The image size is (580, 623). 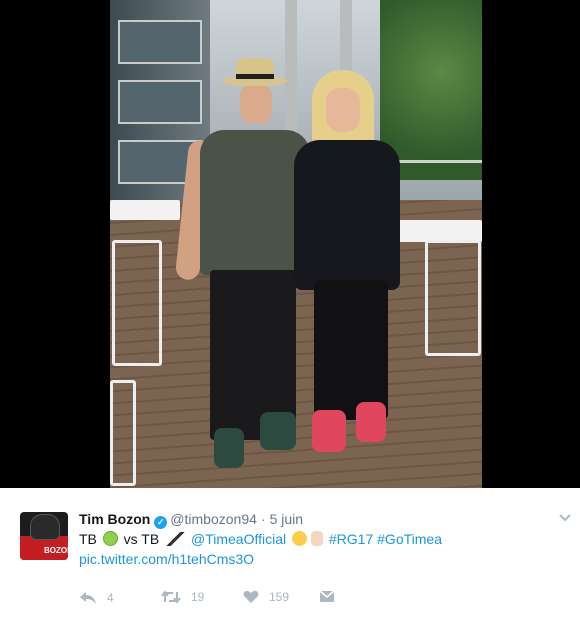 What do you see at coordinates (110, 598) in the screenshot?
I see `reply-count: 4` at bounding box center [110, 598].